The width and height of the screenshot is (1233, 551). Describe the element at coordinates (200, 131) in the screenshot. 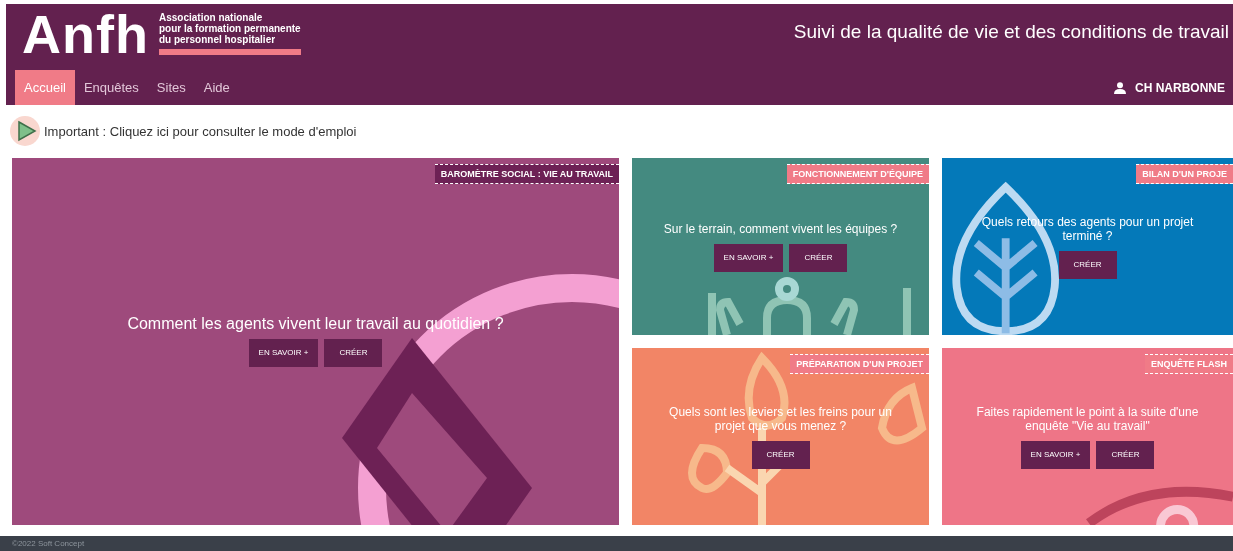

I see `instructions-link: Important : Cliquez ici pour consulter le mode d'emploi` at that location.